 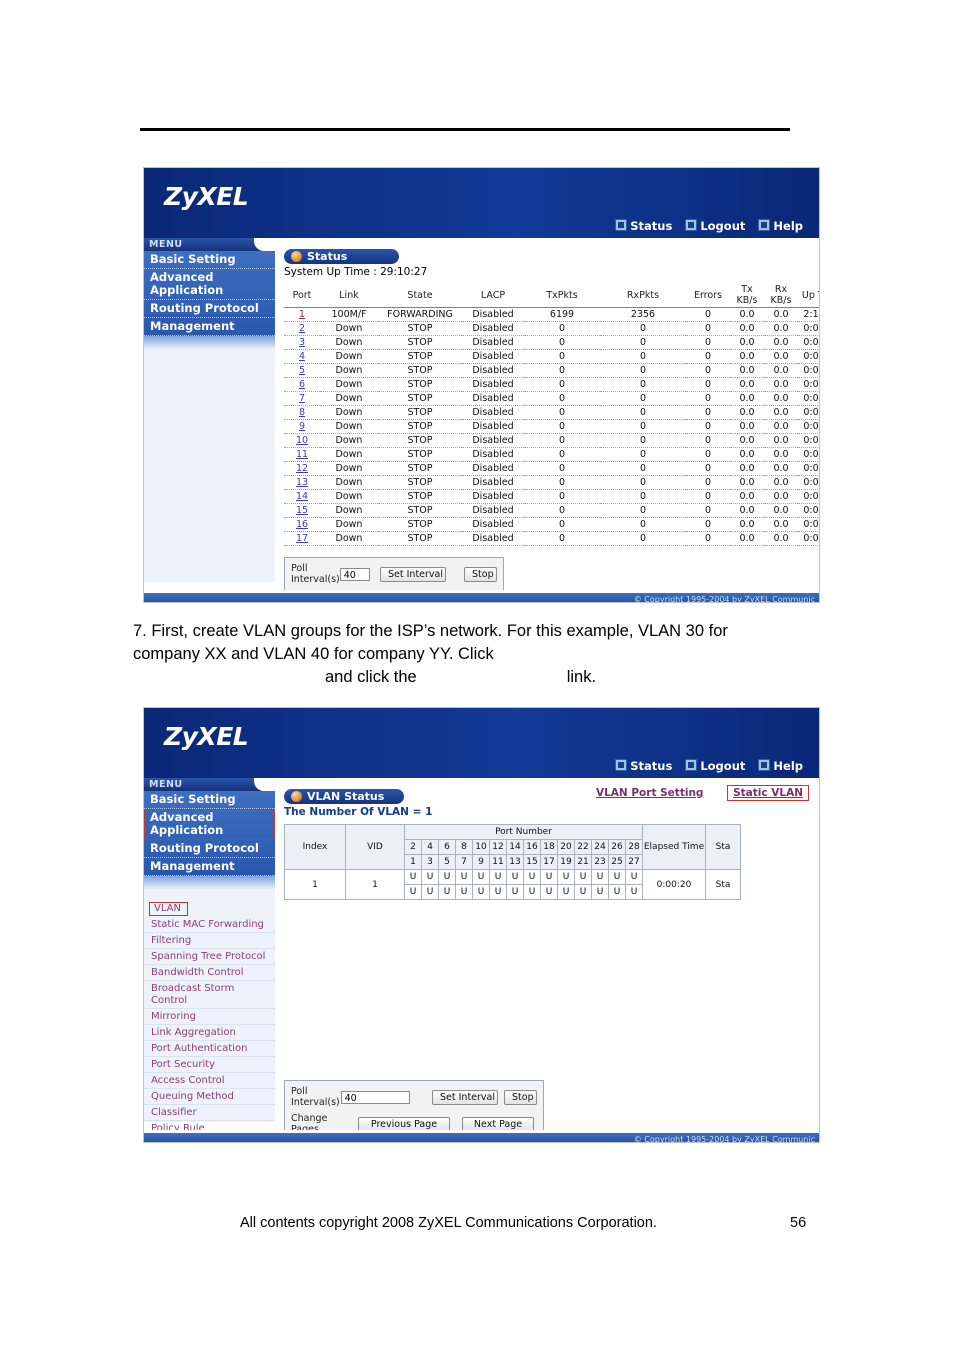 What do you see at coordinates (302, 468) in the screenshot?
I see `port-link: 12` at bounding box center [302, 468].